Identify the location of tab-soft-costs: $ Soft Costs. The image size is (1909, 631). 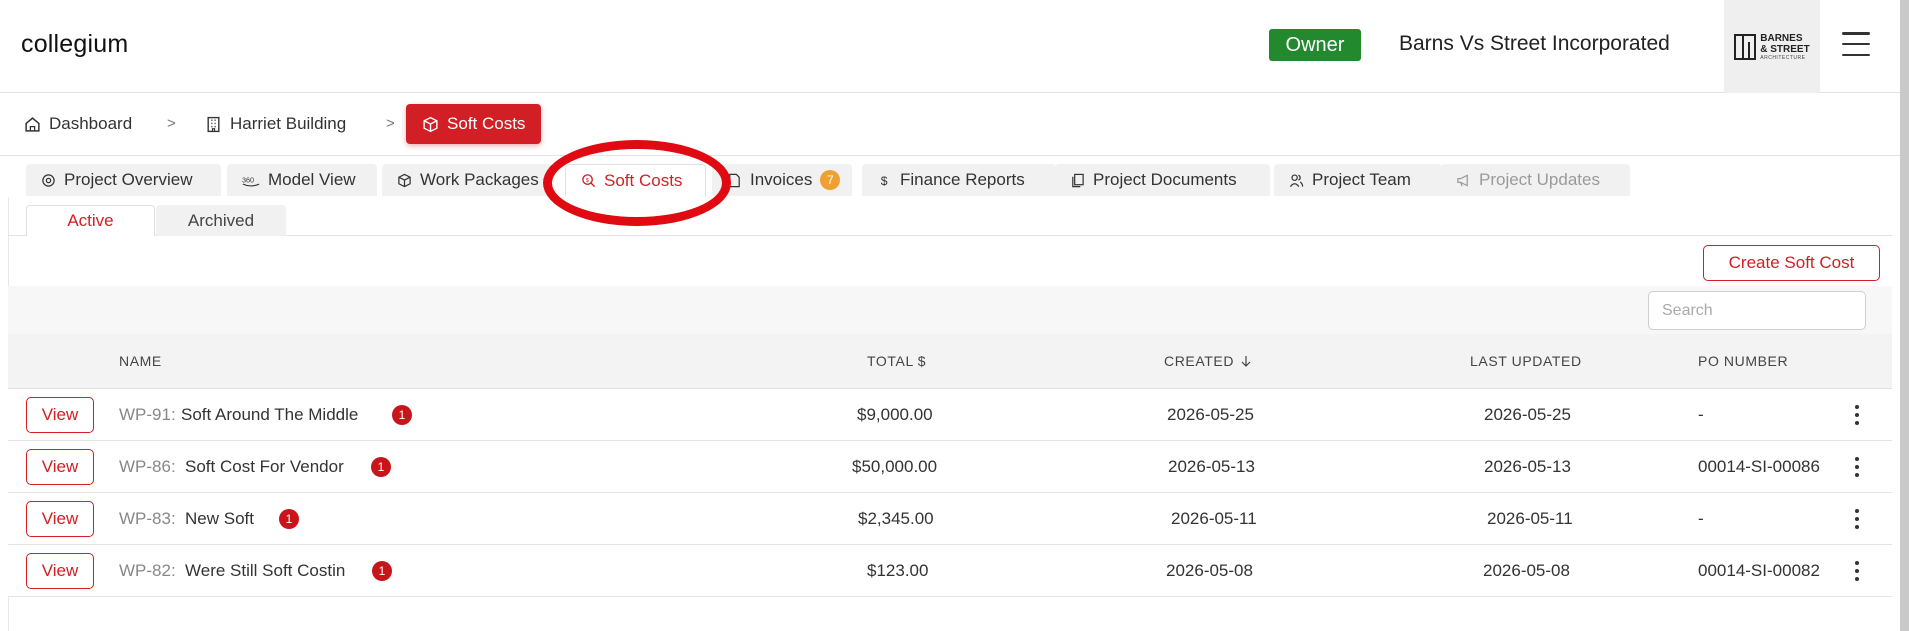
(635, 180).